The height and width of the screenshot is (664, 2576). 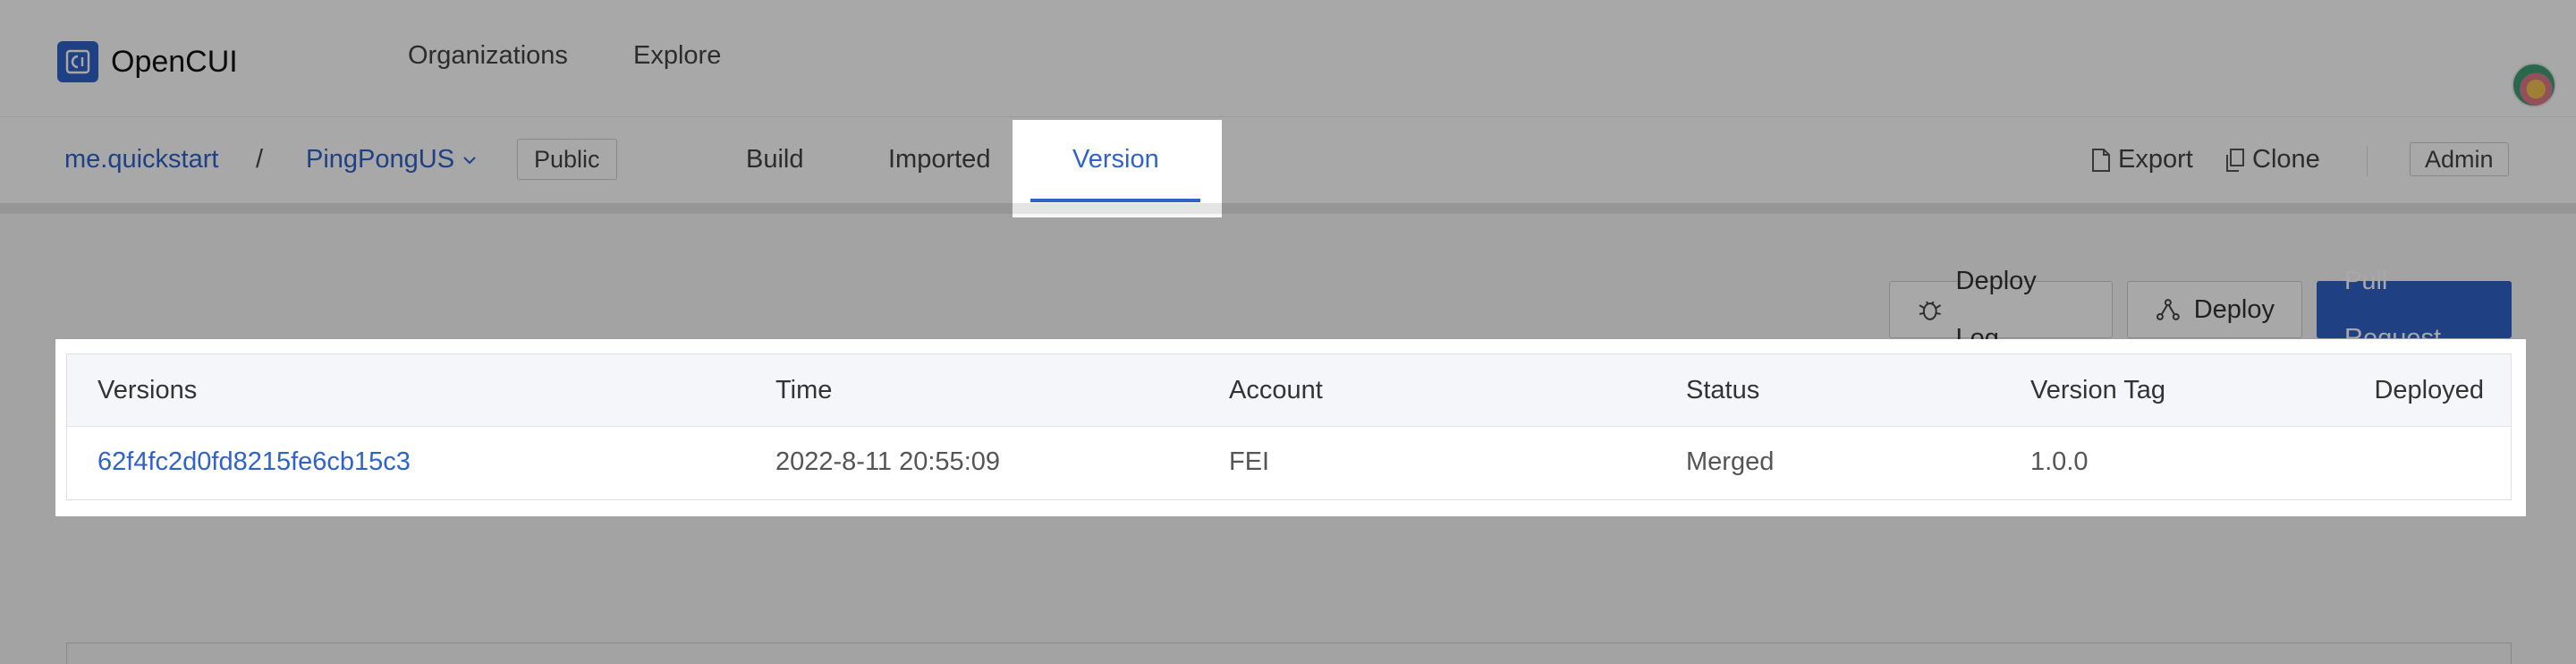 What do you see at coordinates (2511, 653) in the screenshot?
I see `lower-panel-border-right` at bounding box center [2511, 653].